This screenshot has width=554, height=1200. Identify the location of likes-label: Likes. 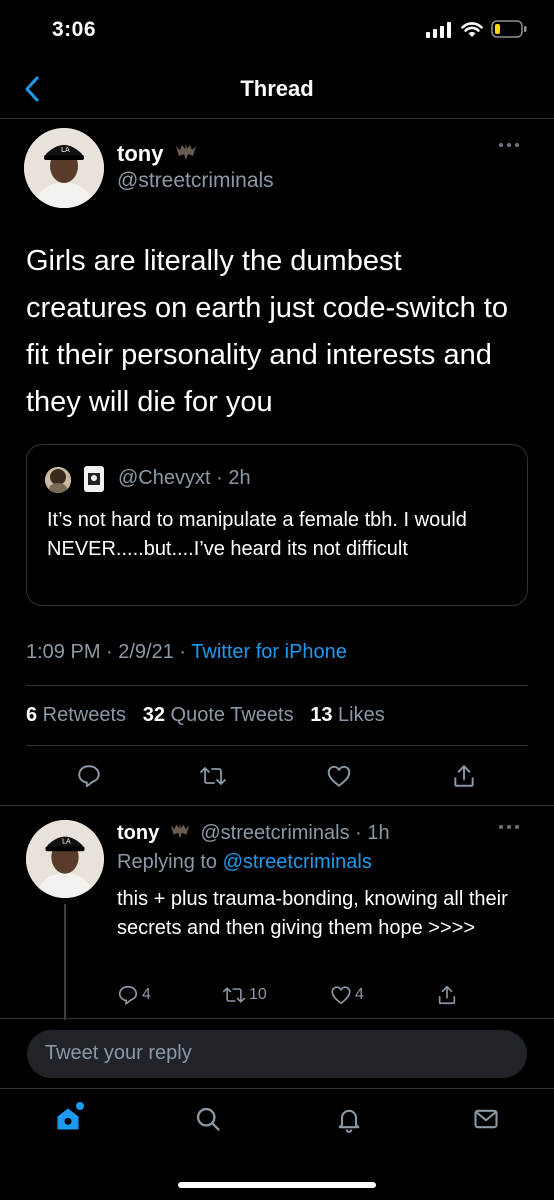
(358, 715).